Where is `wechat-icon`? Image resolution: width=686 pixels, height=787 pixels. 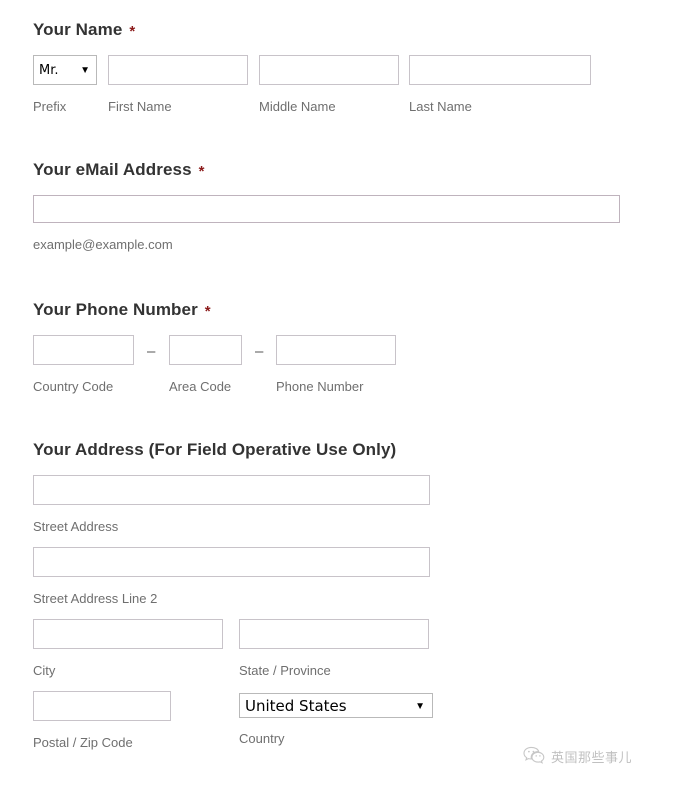 wechat-icon is located at coordinates (534, 755).